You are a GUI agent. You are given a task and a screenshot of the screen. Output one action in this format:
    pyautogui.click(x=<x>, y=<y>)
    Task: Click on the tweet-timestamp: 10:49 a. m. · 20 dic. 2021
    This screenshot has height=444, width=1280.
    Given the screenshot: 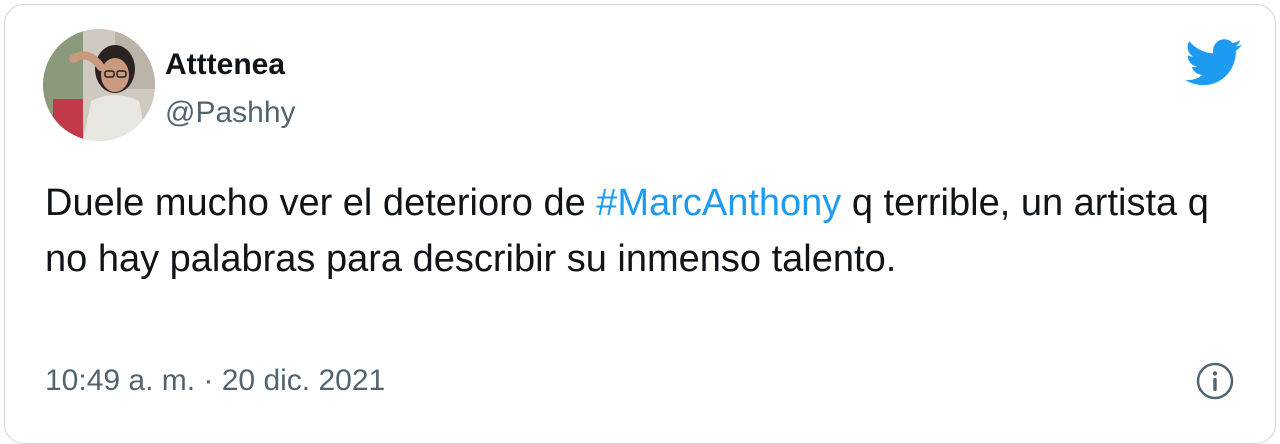 What is the action you would take?
    pyautogui.click(x=215, y=381)
    